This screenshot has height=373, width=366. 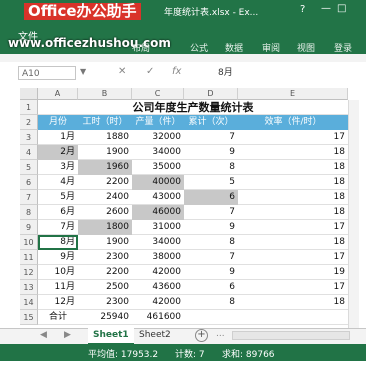 I want to click on row-header-5: 5, so click(x=29, y=167).